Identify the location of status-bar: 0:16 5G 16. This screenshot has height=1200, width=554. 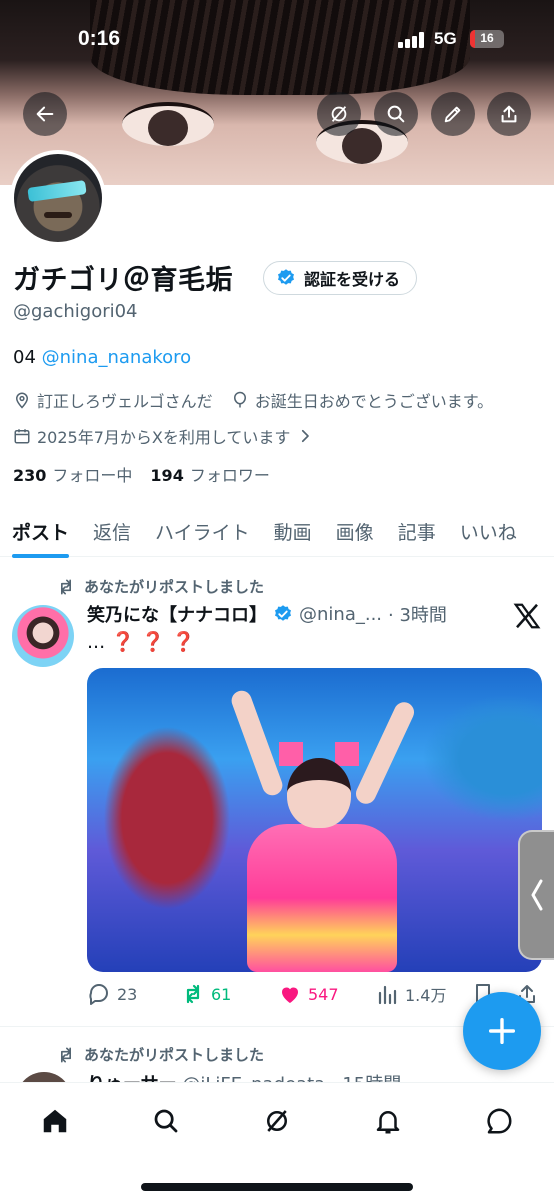
(277, 42).